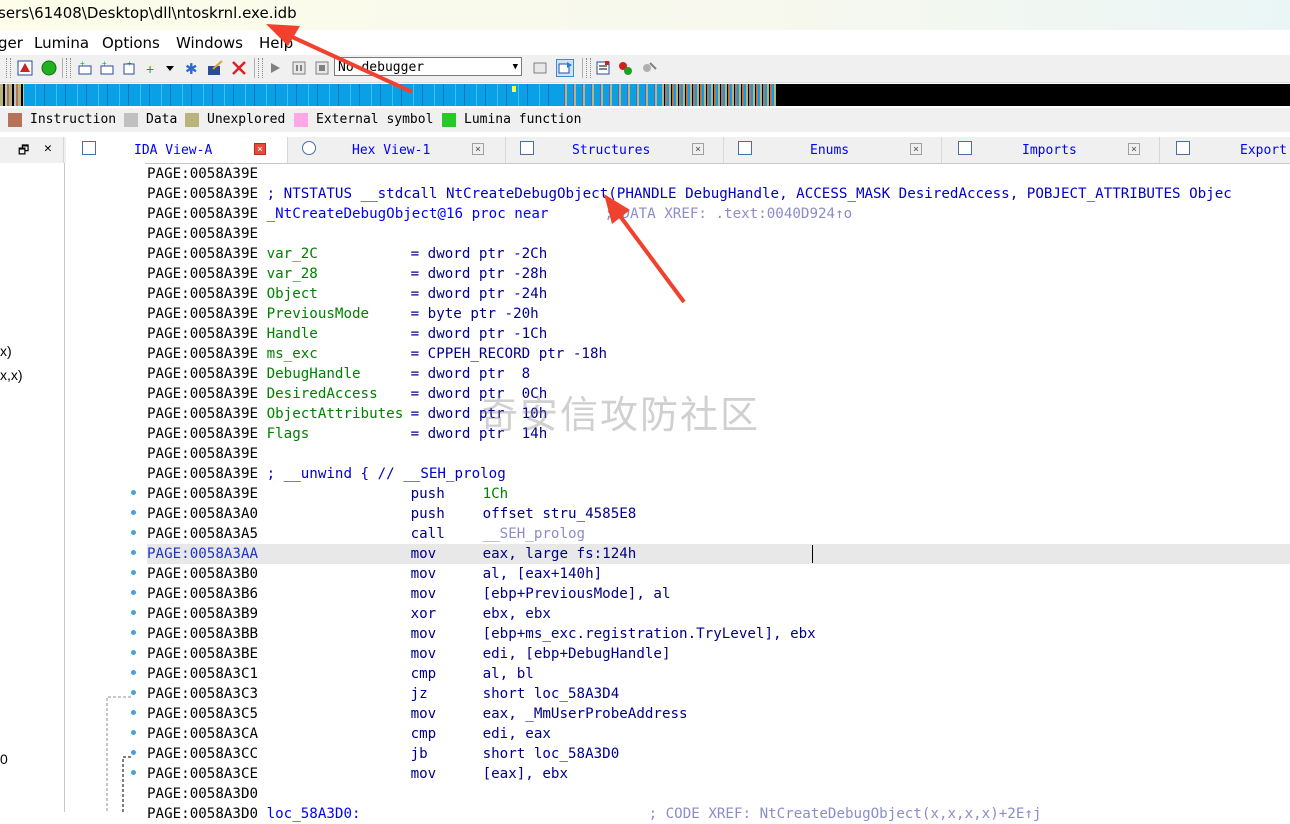  Describe the element at coordinates (509, 354) in the screenshot. I see `stack-var-def: = CPPEH_RECORD ptr -18h` at that location.